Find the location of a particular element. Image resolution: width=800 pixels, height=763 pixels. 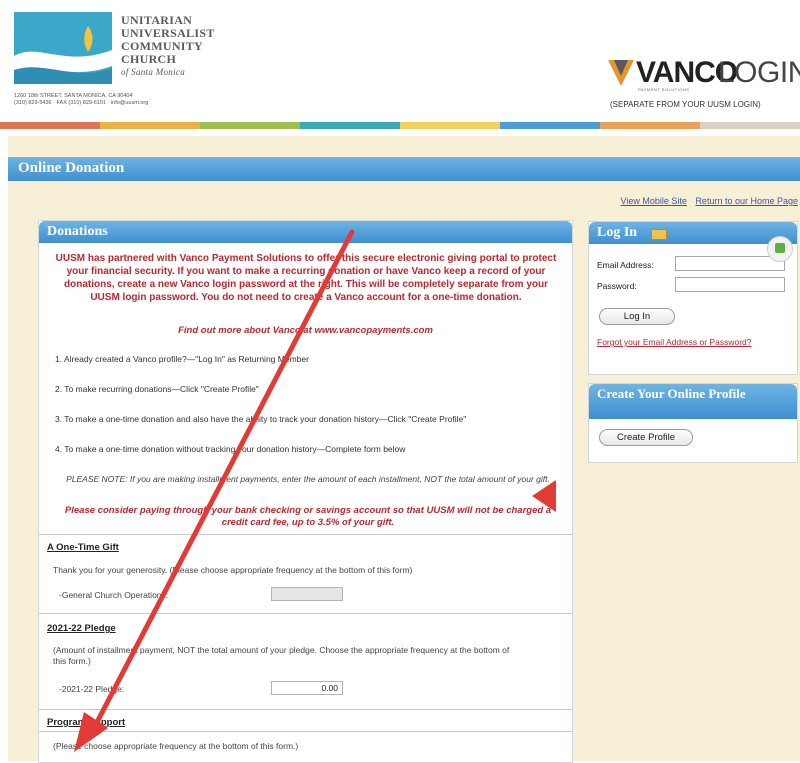

password-field is located at coordinates (730, 284).